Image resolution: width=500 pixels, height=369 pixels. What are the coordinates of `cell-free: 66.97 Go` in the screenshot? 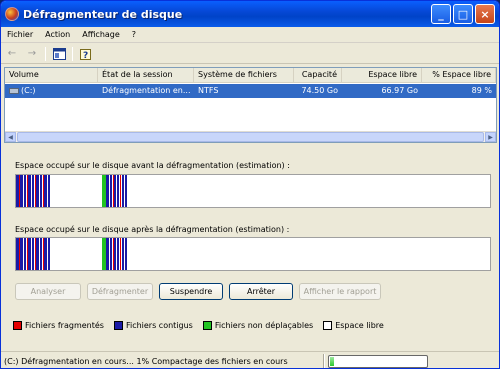 It's located at (399, 90).